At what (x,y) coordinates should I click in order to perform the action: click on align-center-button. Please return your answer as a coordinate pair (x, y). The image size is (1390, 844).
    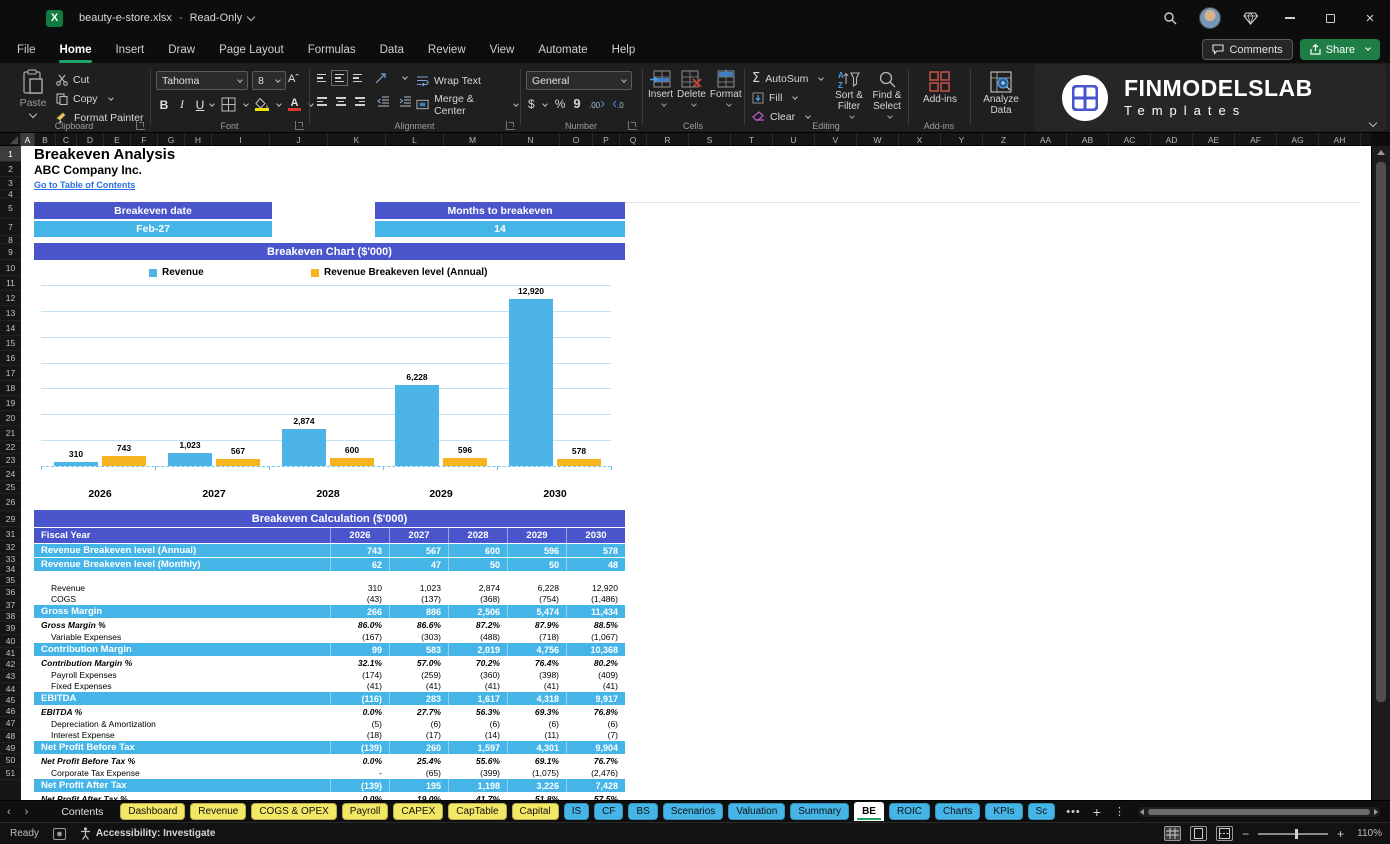
    Looking at the image, I should click on (341, 101).